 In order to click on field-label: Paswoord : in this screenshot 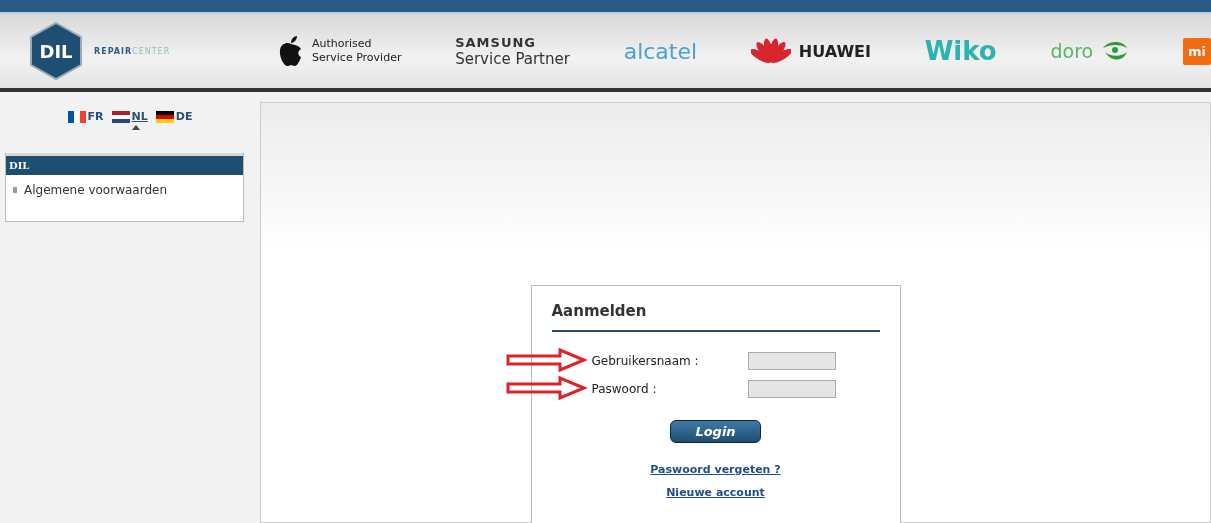, I will do `click(624, 389)`.